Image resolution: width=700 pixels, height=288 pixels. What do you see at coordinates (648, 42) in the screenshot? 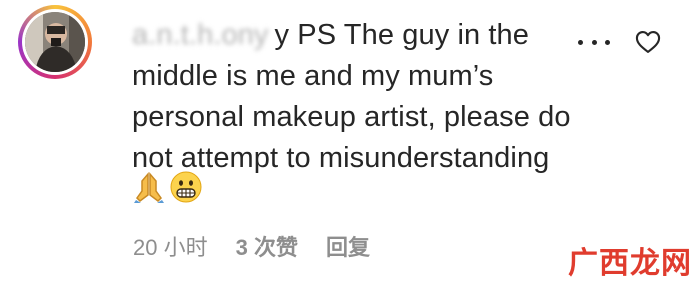
I see `heart-icon` at bounding box center [648, 42].